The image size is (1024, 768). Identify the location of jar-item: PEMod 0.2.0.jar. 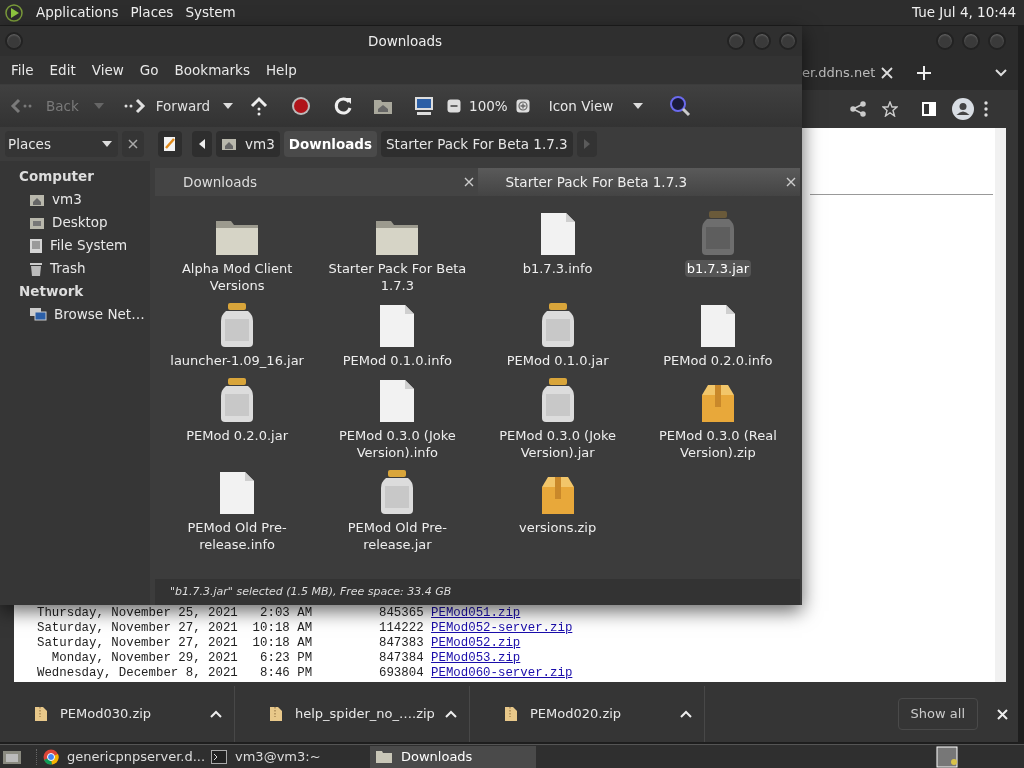
(237, 418).